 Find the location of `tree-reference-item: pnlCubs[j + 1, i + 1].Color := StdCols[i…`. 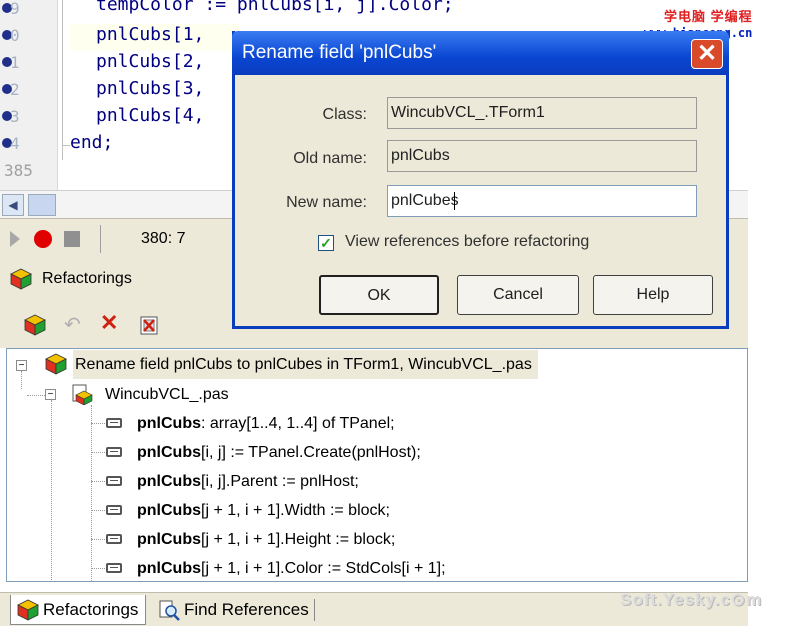

tree-reference-item: pnlCubs[j + 1, i + 1].Color := StdCols[i… is located at coordinates (291, 567).